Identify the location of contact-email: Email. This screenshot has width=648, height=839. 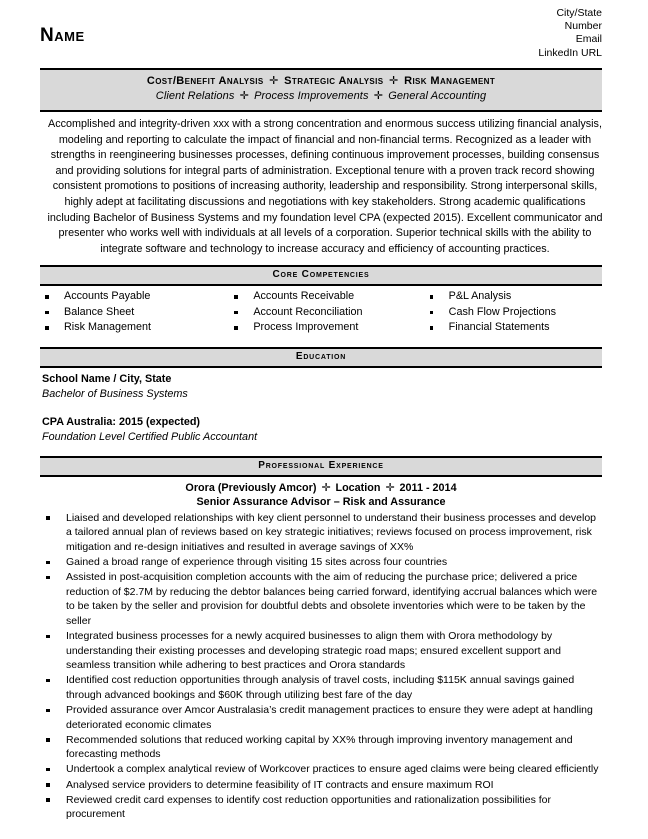
(588, 39).